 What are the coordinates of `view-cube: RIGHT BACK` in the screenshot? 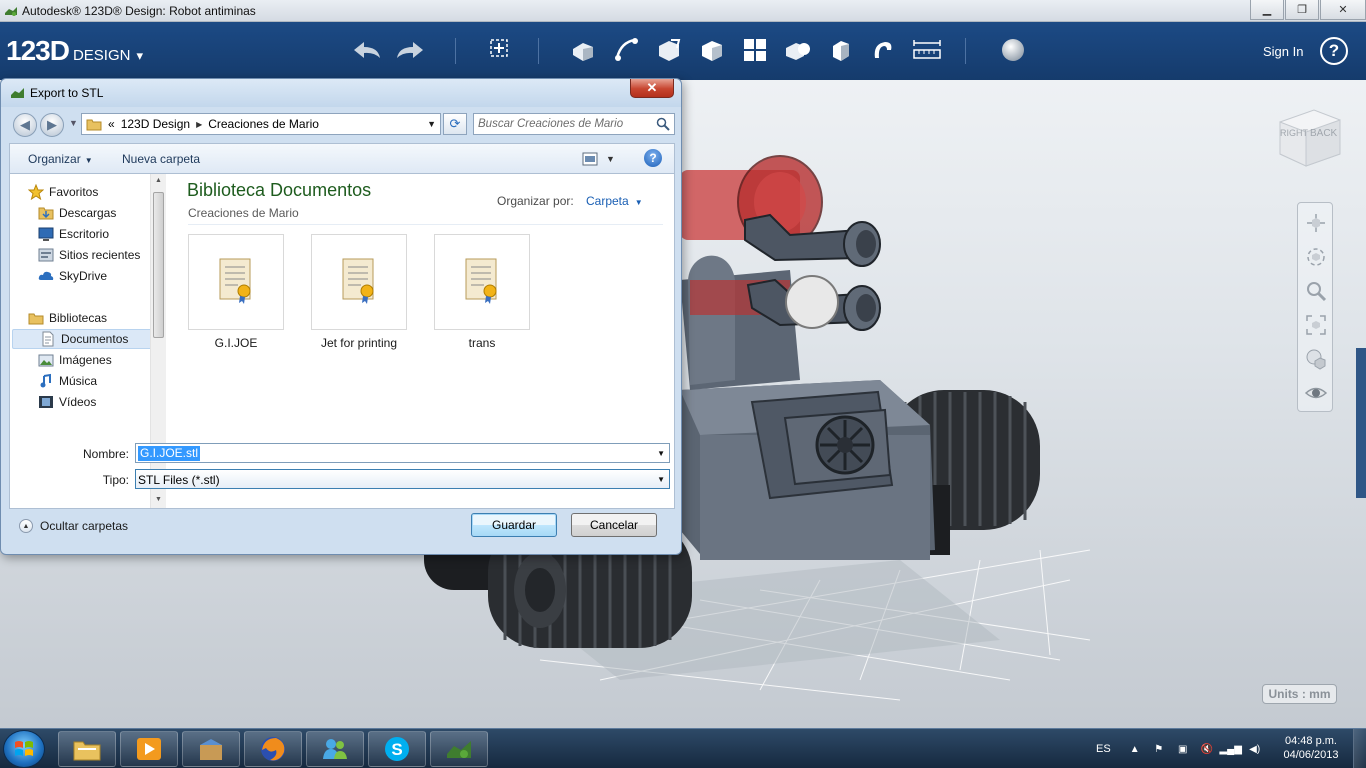 It's located at (1310, 137).